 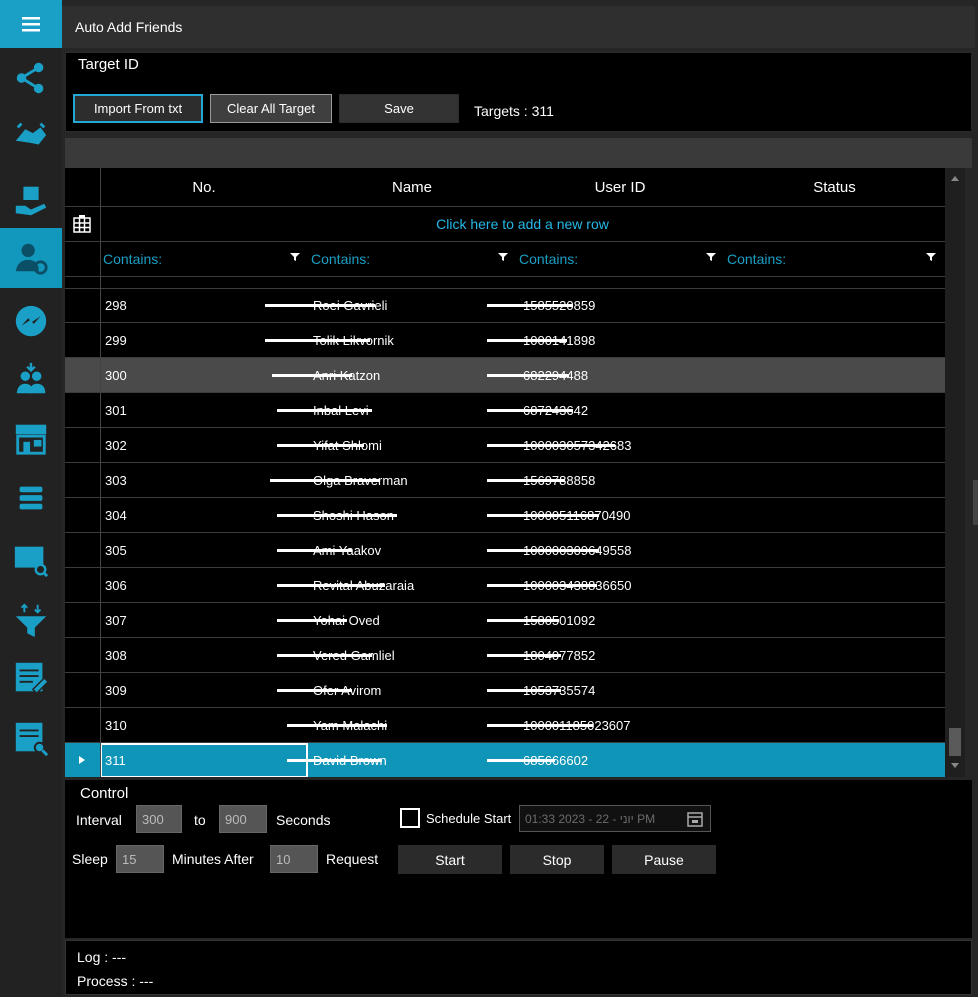 What do you see at coordinates (557, 859) in the screenshot?
I see `stop-button: Stop` at bounding box center [557, 859].